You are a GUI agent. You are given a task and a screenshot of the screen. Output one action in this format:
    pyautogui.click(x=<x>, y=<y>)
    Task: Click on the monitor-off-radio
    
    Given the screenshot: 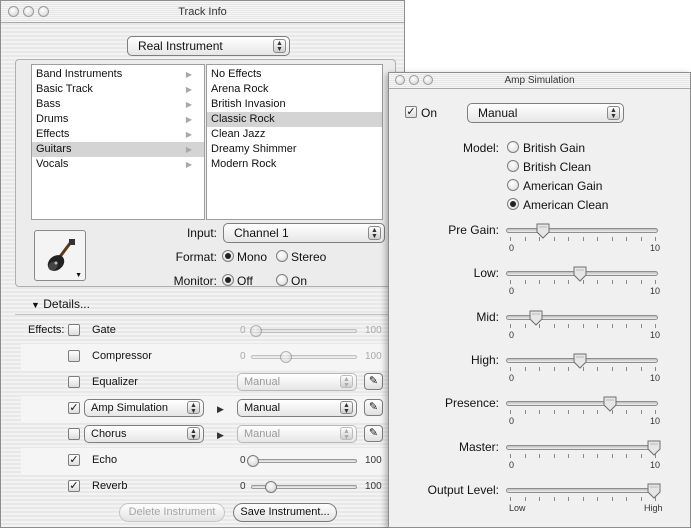 What is the action you would take?
    pyautogui.click(x=228, y=280)
    